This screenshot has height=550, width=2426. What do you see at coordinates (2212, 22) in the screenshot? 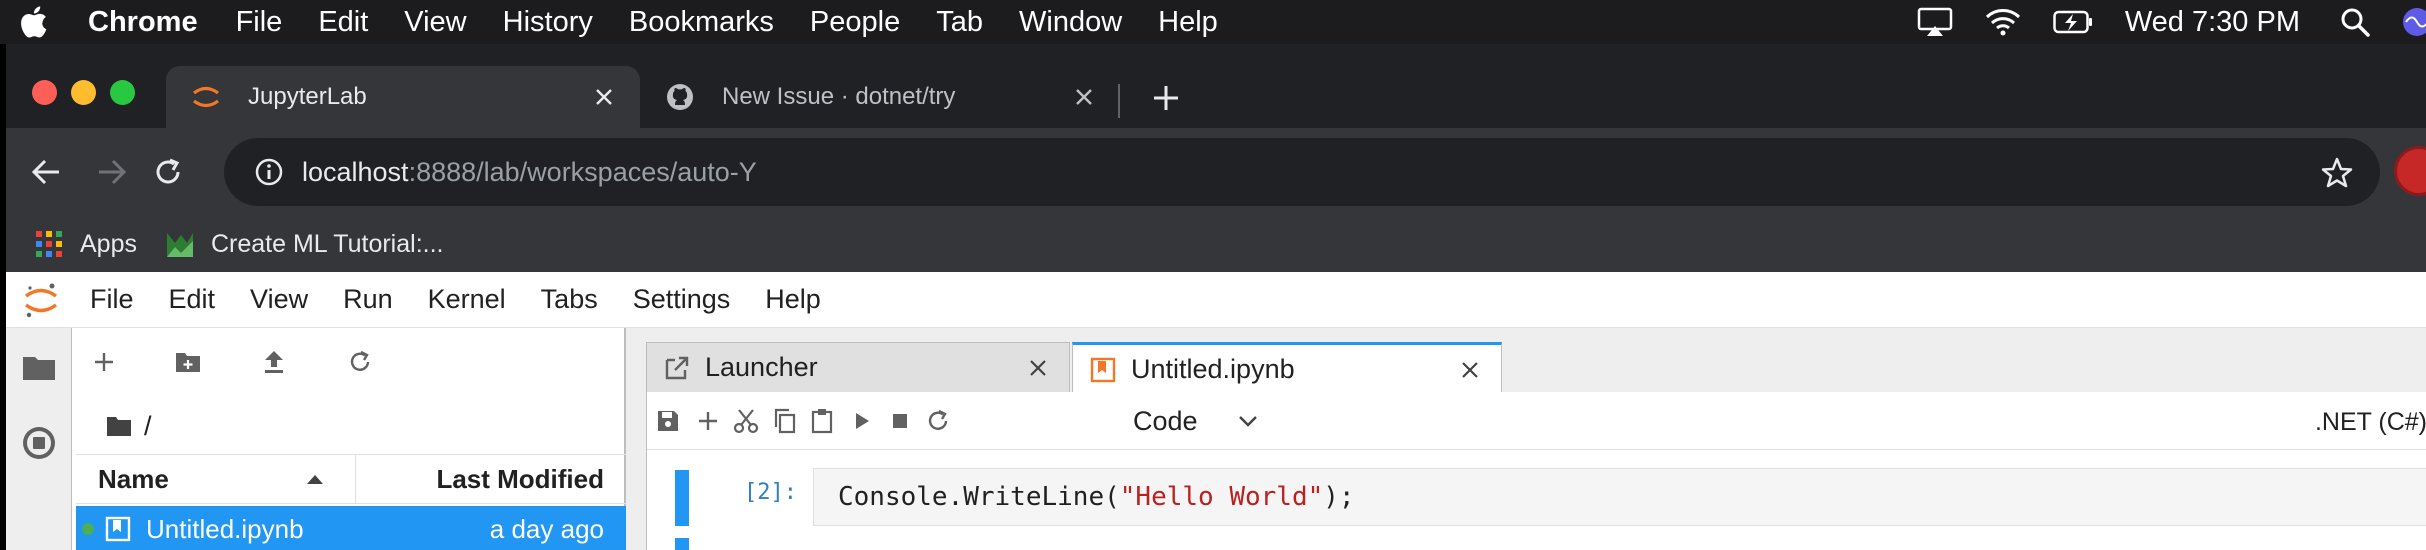
I see `menubar-clock: Wed 7:30 PM` at bounding box center [2212, 22].